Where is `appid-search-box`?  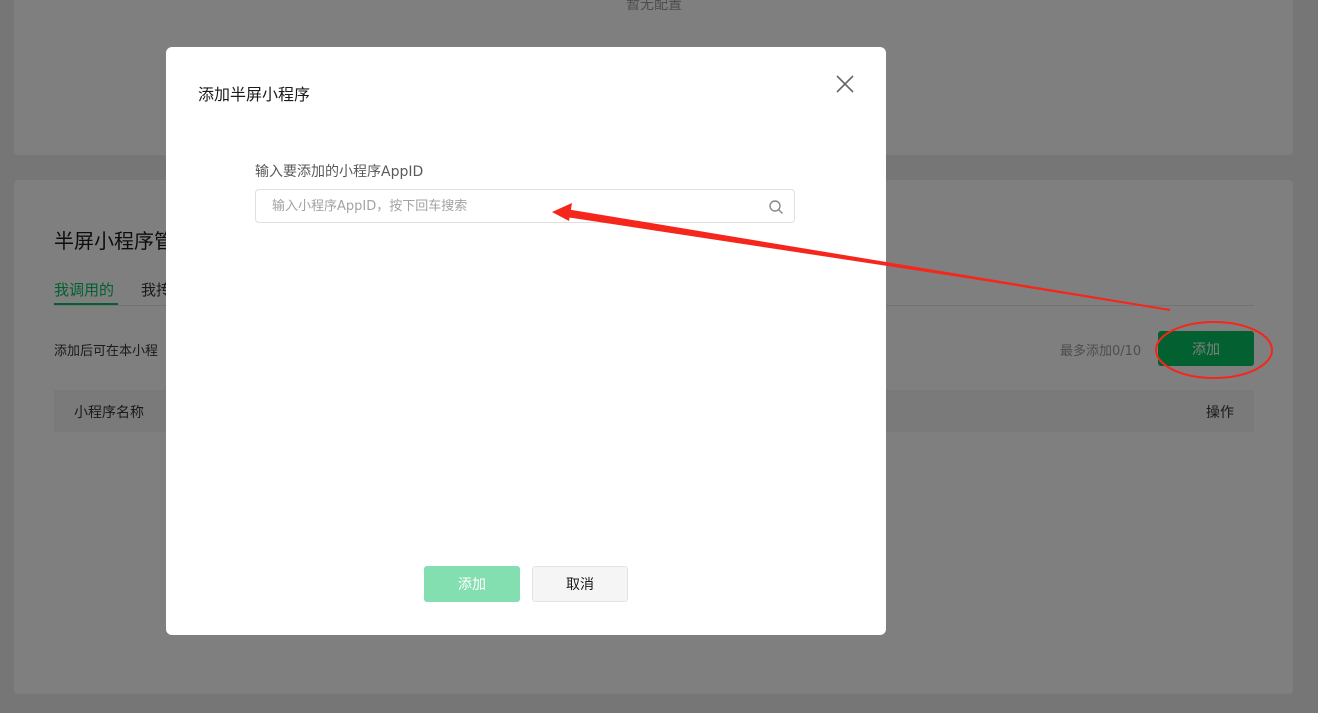 appid-search-box is located at coordinates (525, 206).